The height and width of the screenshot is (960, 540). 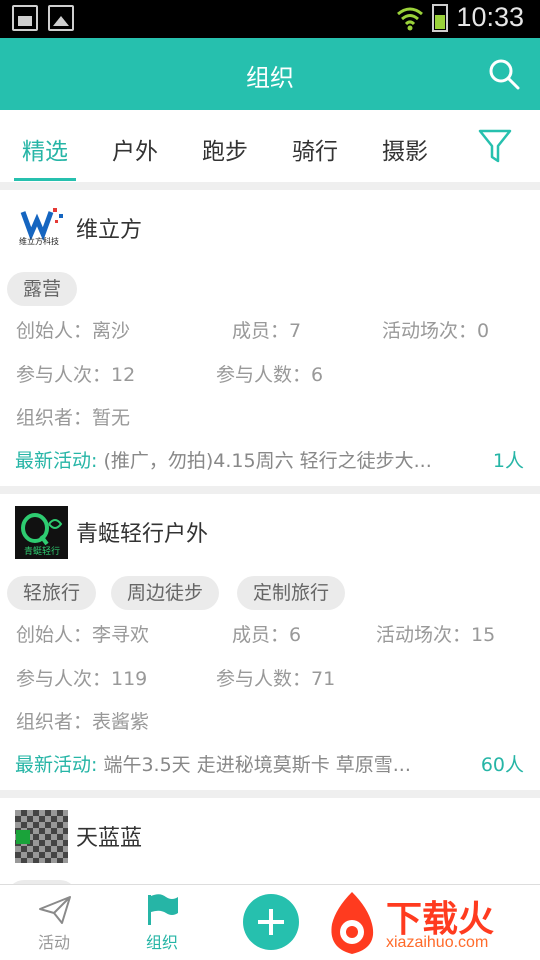 What do you see at coordinates (405, 149) in the screenshot?
I see `tab-photography: 摄影` at bounding box center [405, 149].